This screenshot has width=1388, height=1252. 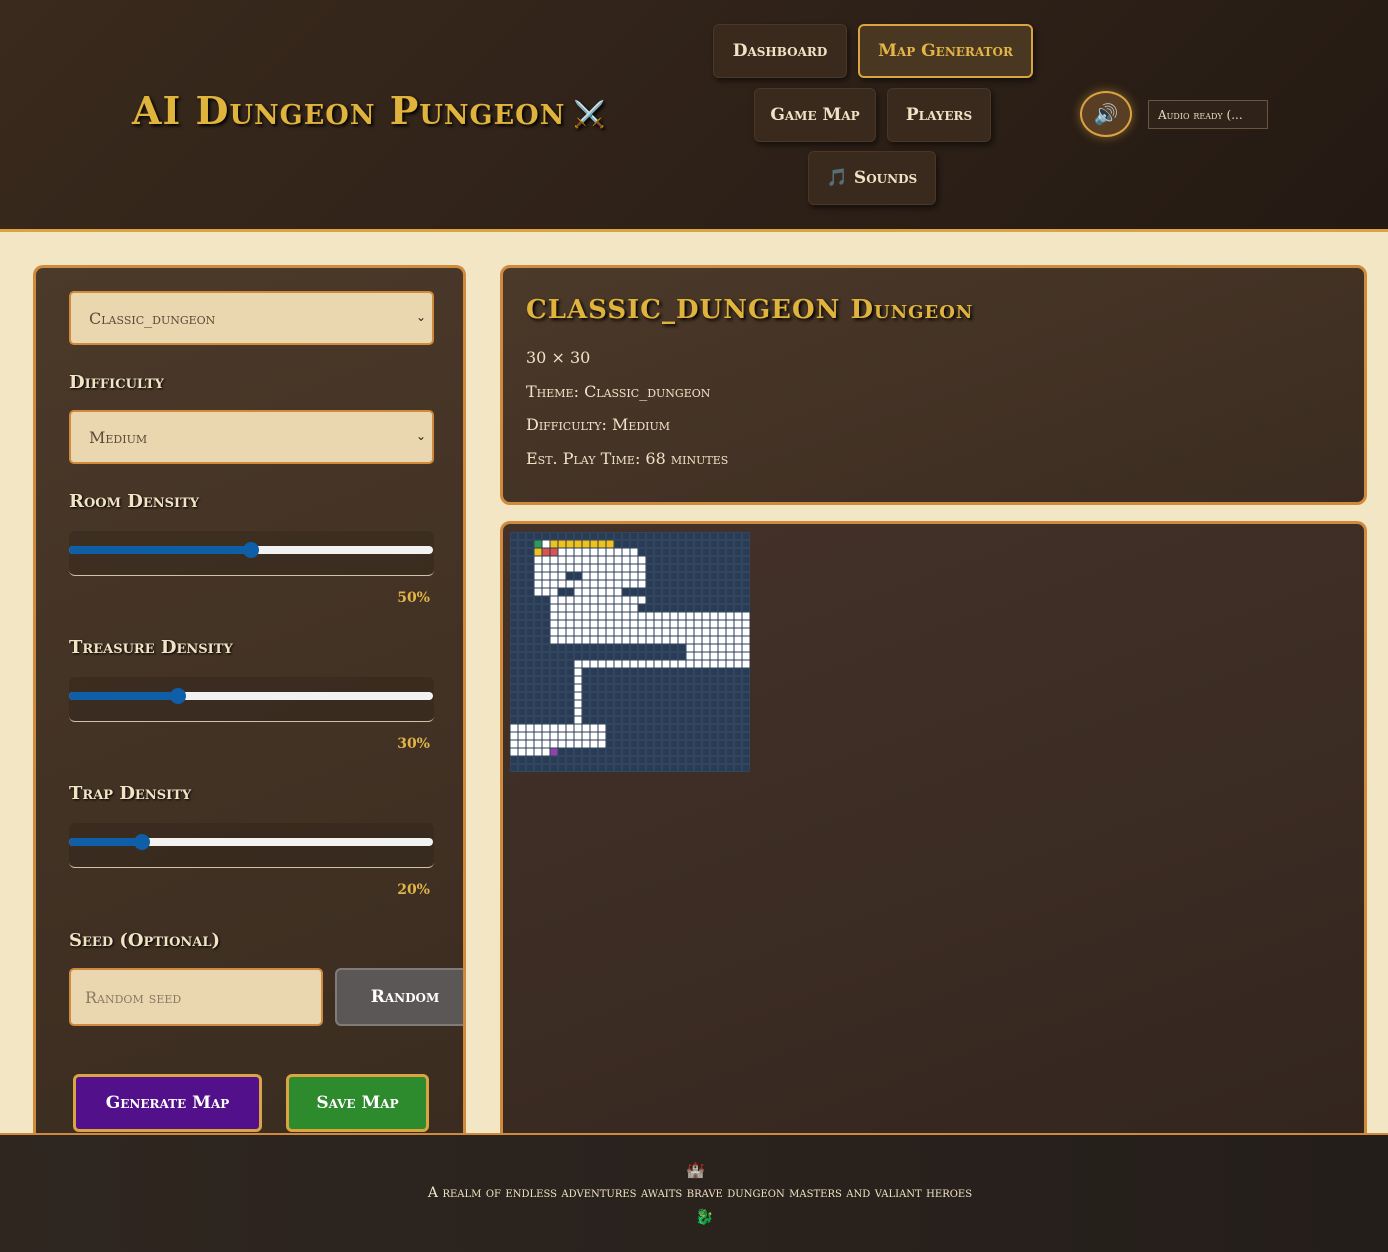 I want to click on theme-select: Classic_dungeon ⌄, so click(x=251, y=318).